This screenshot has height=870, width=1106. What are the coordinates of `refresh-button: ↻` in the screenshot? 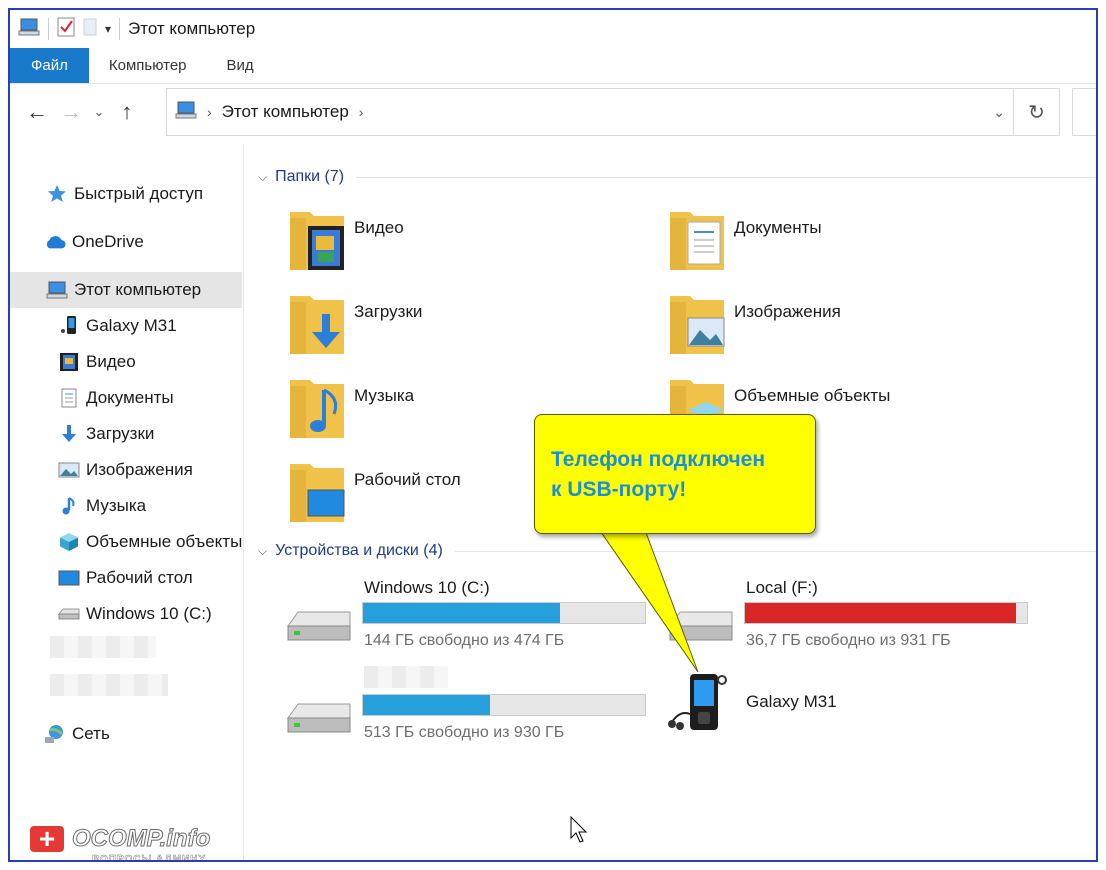 It's located at (1037, 112).